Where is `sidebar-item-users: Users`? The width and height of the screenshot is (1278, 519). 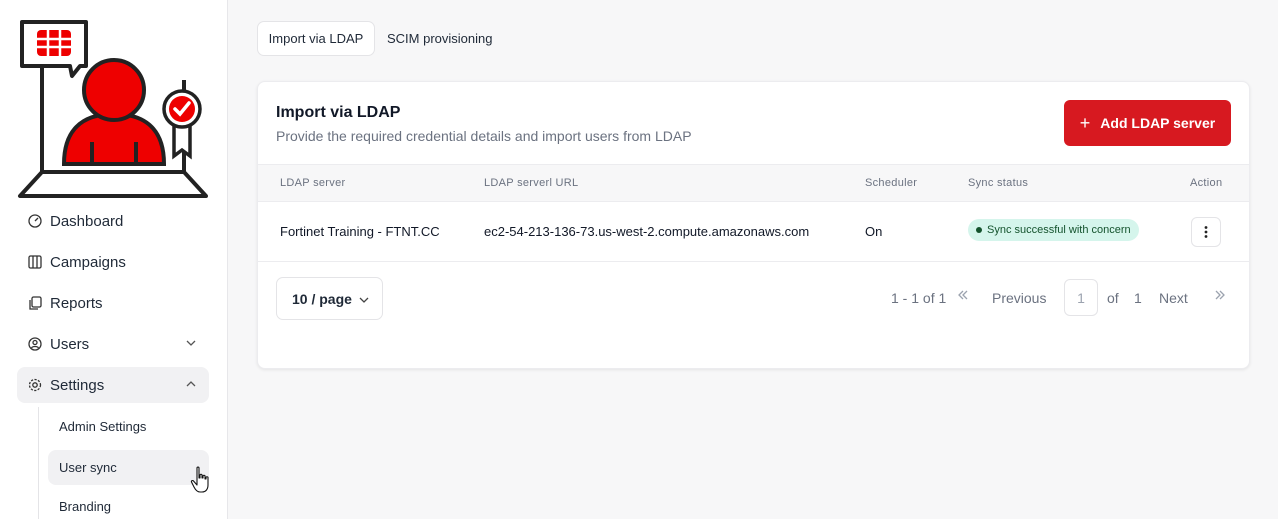
sidebar-item-users: Users is located at coordinates (113, 344).